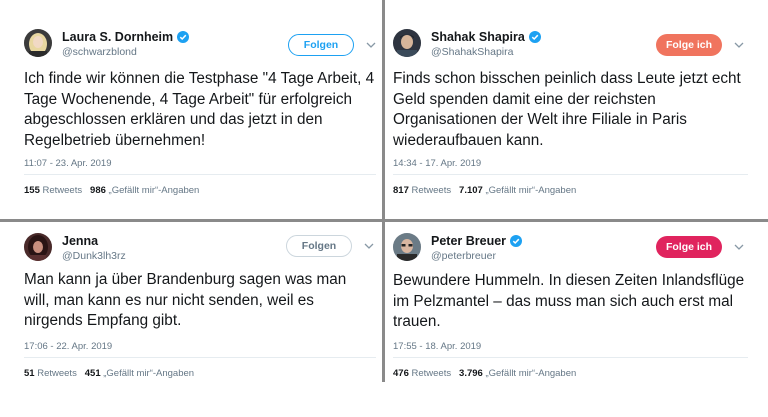 This screenshot has height=417, width=768. I want to click on retweet-count: 51, so click(29, 373).